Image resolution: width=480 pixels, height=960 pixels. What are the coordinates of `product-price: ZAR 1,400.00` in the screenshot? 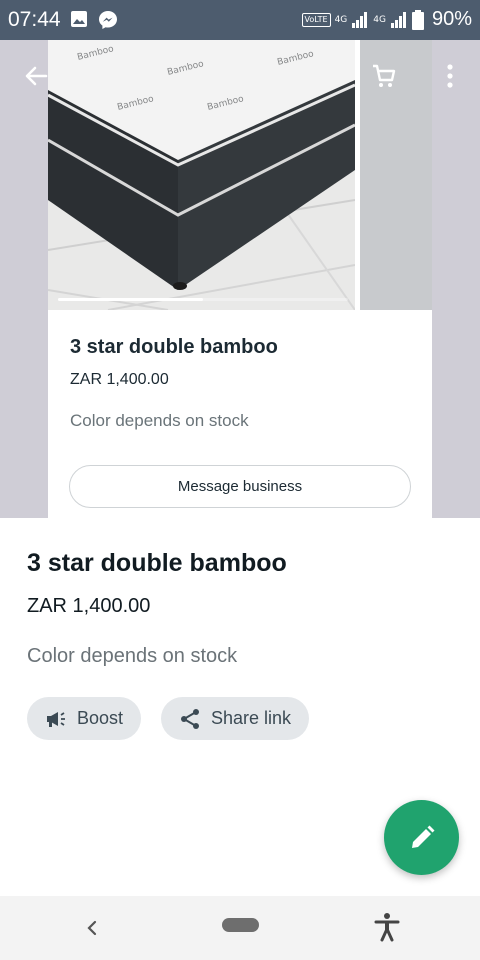 It's located at (89, 606).